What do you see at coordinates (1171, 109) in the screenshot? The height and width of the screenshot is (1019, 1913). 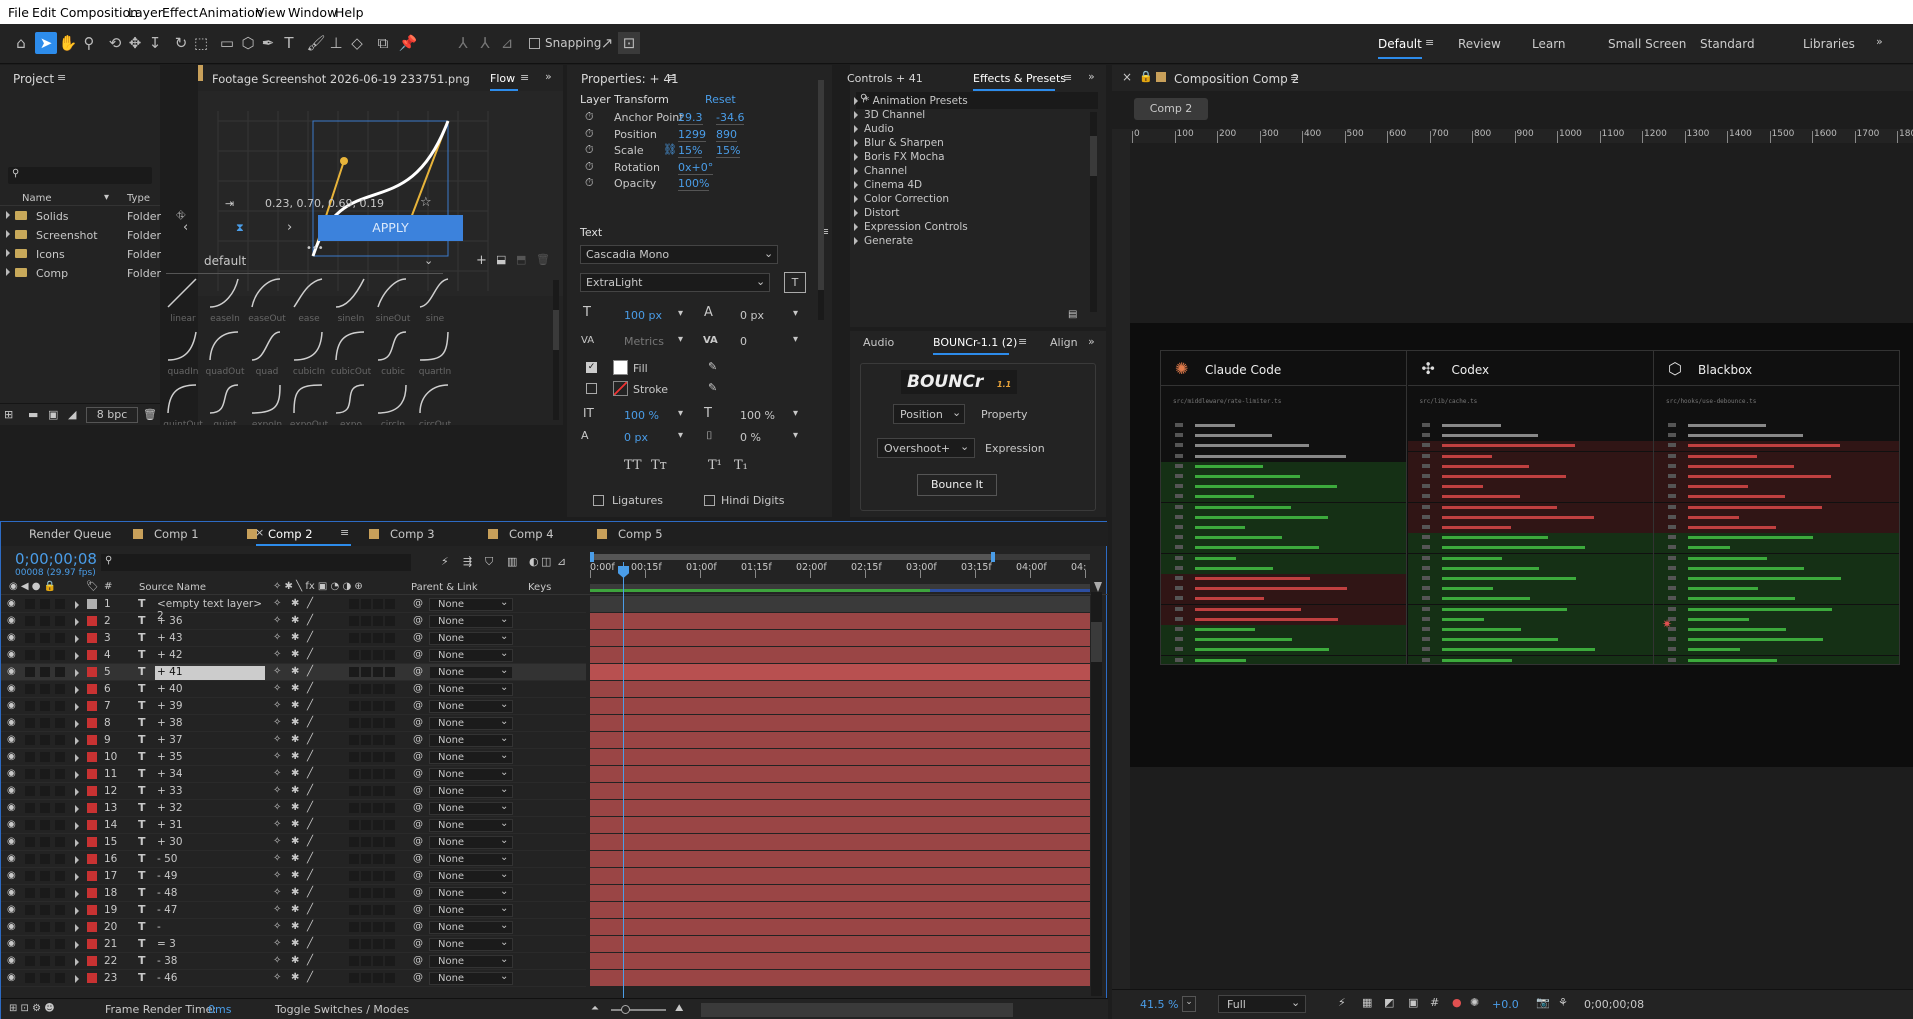 I see `comp-breadcrumb: Comp 2` at bounding box center [1171, 109].